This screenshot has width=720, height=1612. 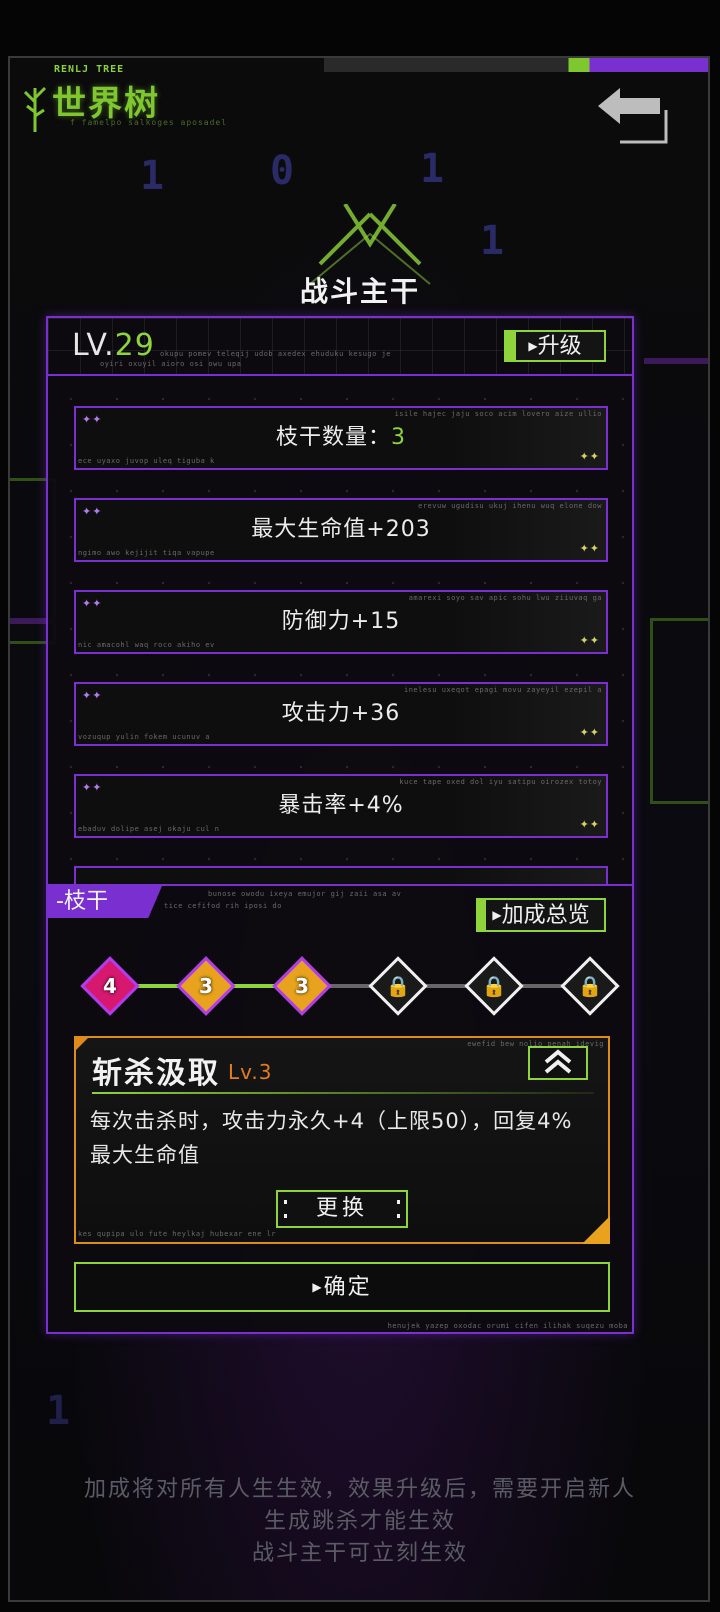 I want to click on deco-text: tice cefifod rih iposi do, so click(x=223, y=906).